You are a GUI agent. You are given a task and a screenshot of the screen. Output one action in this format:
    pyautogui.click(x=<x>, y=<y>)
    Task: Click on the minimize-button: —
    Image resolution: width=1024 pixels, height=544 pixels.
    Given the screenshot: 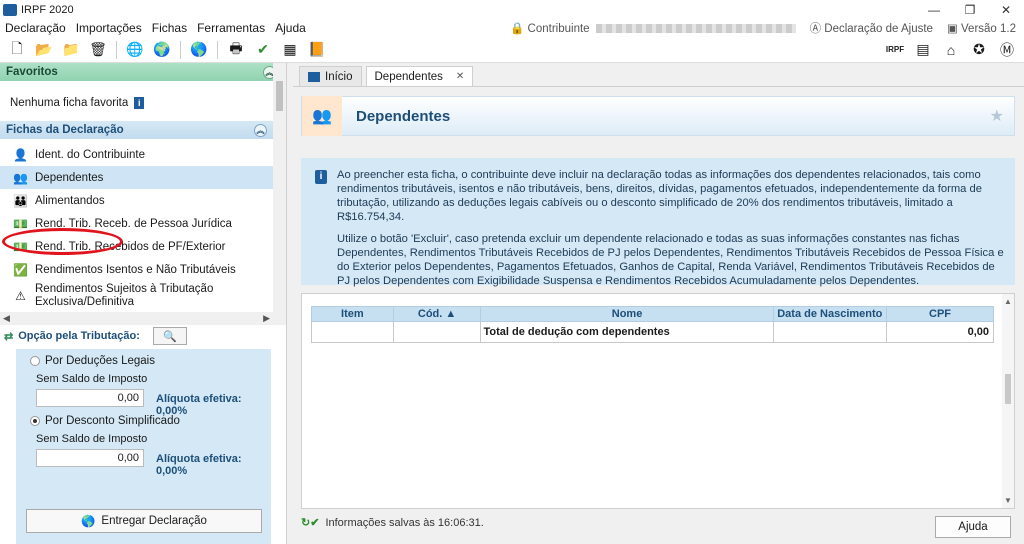 What is the action you would take?
    pyautogui.click(x=934, y=10)
    